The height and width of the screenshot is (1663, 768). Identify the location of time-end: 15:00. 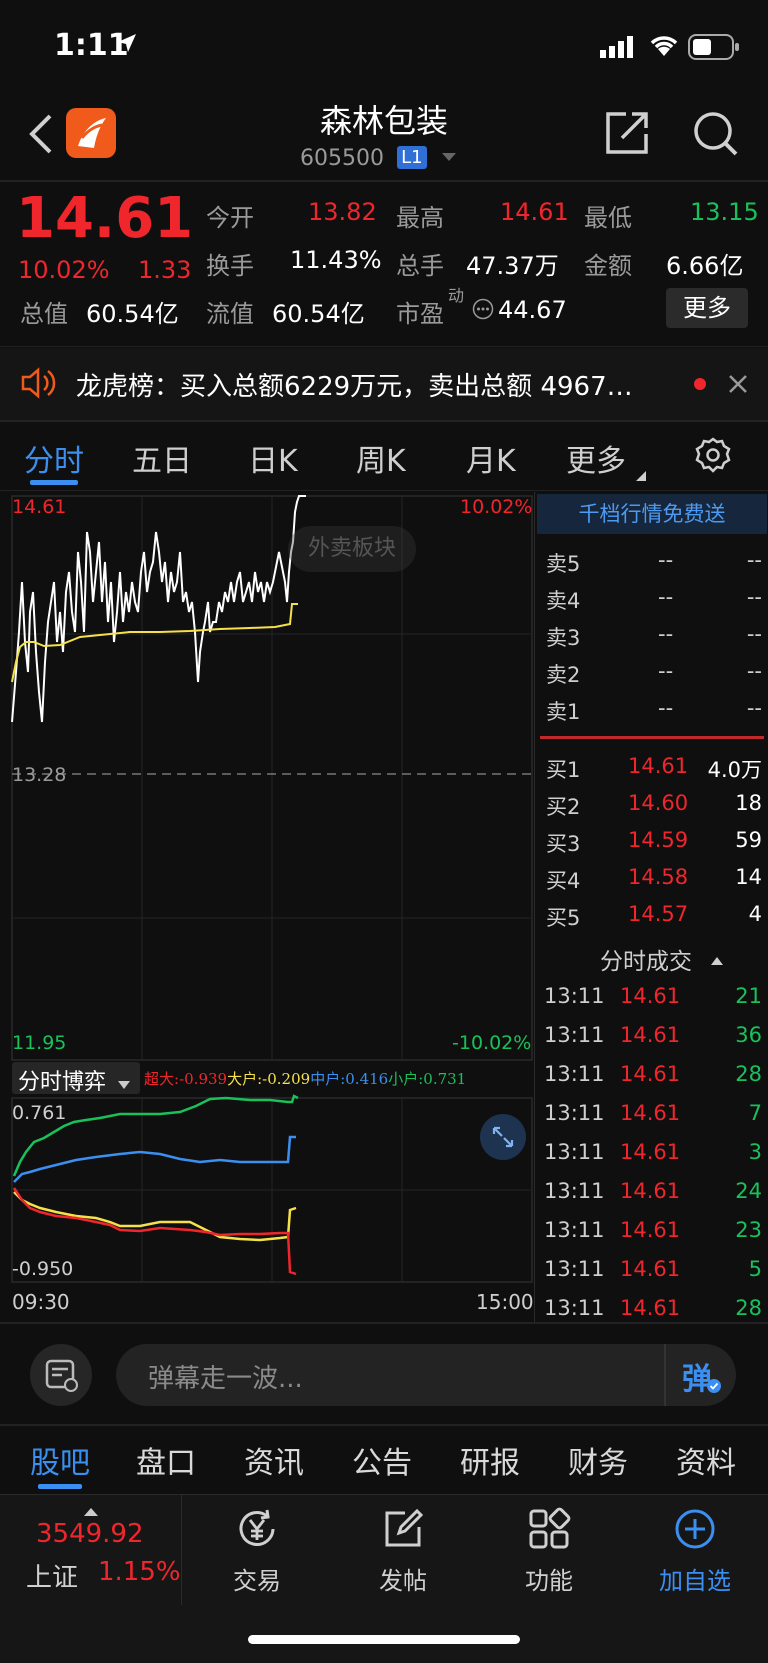
(505, 1302).